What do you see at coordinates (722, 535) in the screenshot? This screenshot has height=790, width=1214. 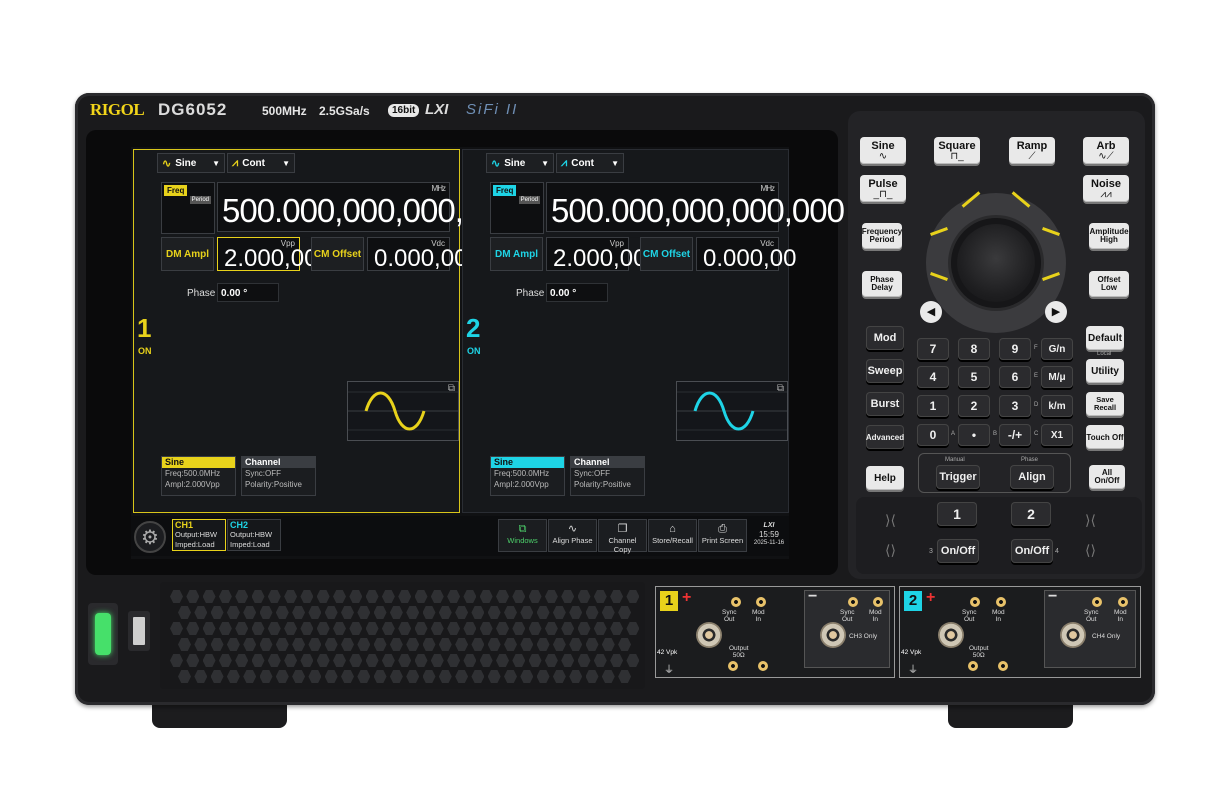 I see `print-screen-softkey: ⎙ Print Screen` at bounding box center [722, 535].